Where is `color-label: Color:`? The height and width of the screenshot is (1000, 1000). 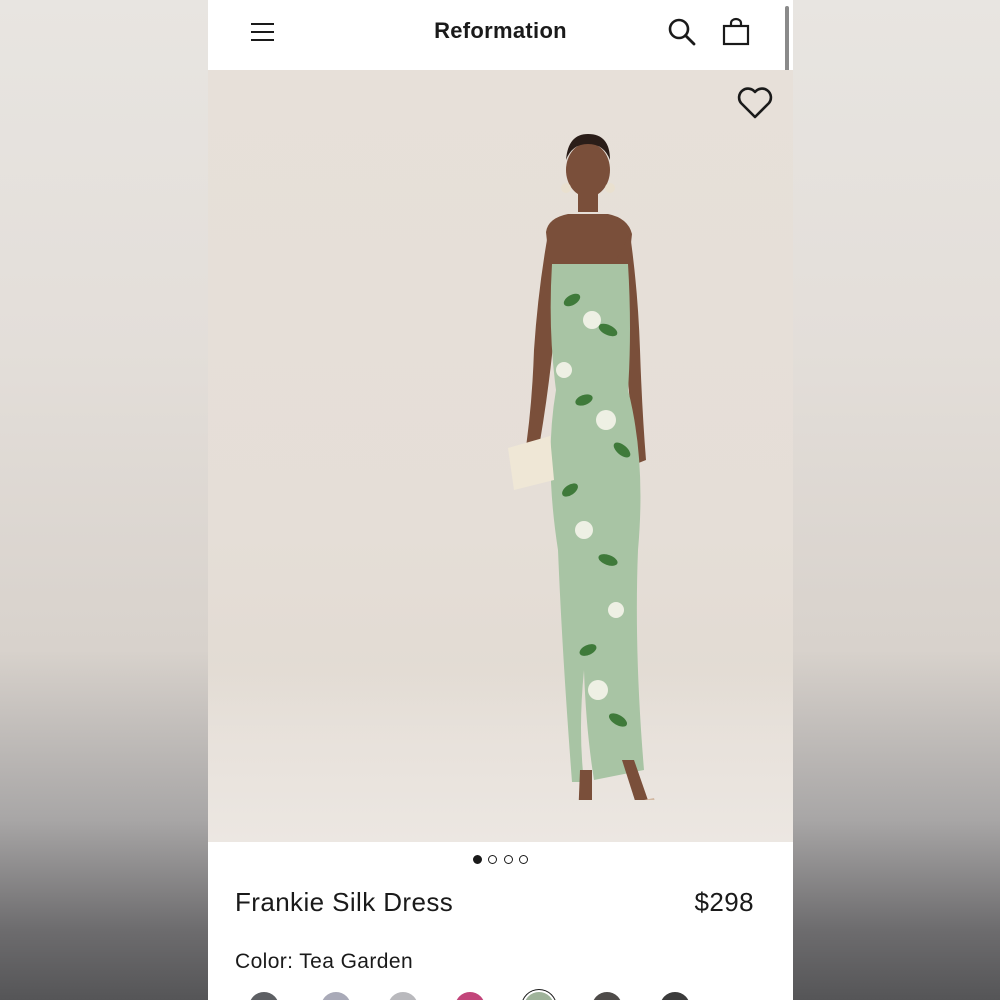
color-label: Color: is located at coordinates (264, 961).